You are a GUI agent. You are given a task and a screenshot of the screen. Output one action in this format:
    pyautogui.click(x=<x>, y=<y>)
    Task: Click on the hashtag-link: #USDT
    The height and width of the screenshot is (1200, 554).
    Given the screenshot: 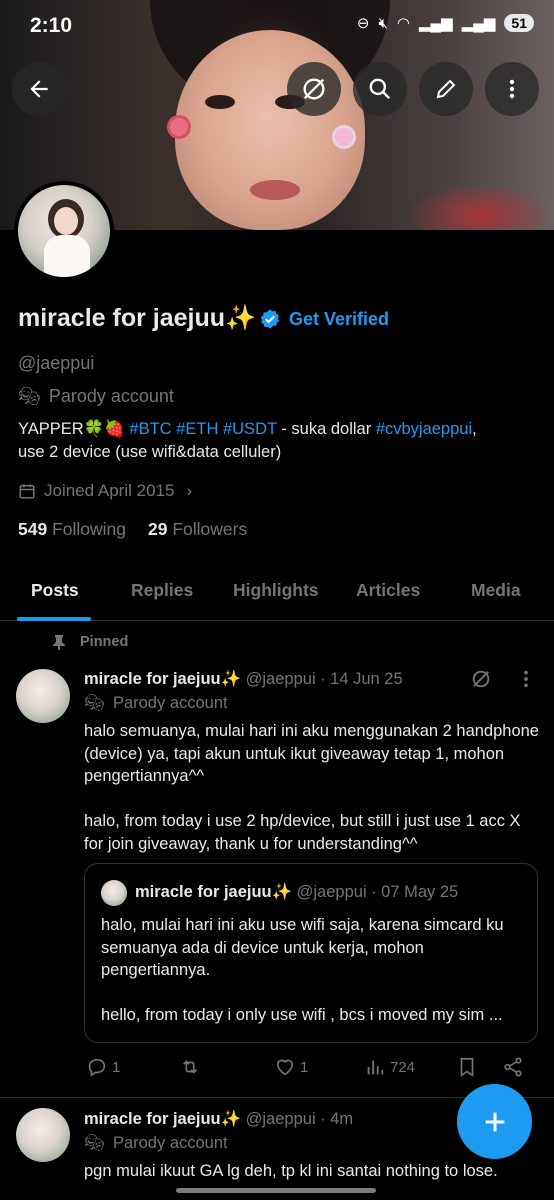 What is the action you would take?
    pyautogui.click(x=250, y=429)
    